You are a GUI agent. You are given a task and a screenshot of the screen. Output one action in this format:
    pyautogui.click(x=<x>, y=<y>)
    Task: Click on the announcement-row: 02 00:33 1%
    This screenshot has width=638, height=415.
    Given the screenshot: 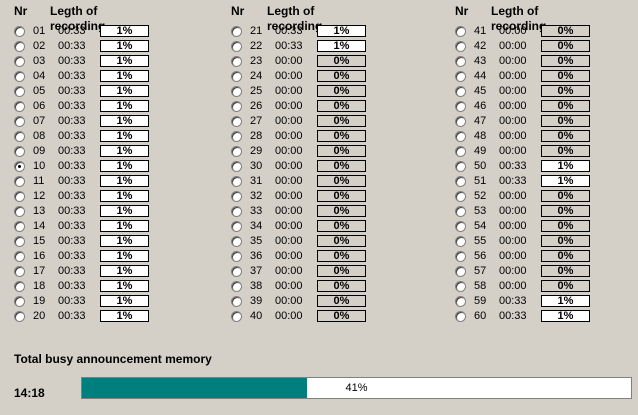 What is the action you would take?
    pyautogui.click(x=94, y=46)
    